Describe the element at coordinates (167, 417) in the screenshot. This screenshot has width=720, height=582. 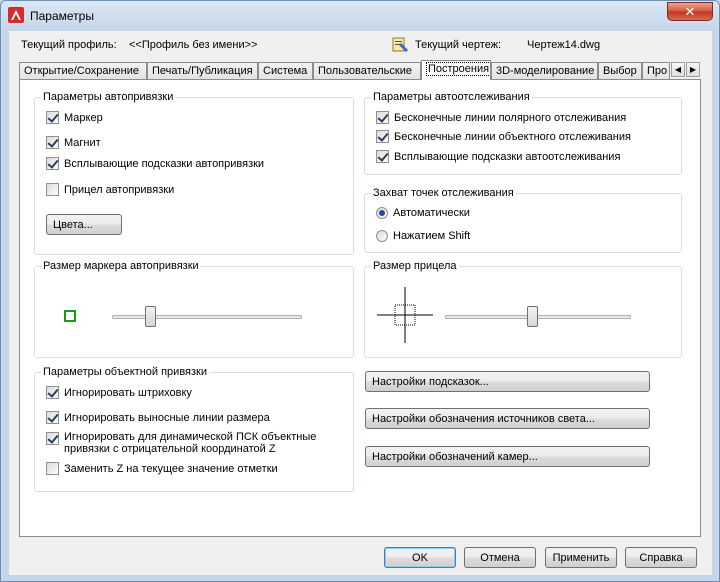
I see `checkbox-label: Игнорировать выносные линии размера` at that location.